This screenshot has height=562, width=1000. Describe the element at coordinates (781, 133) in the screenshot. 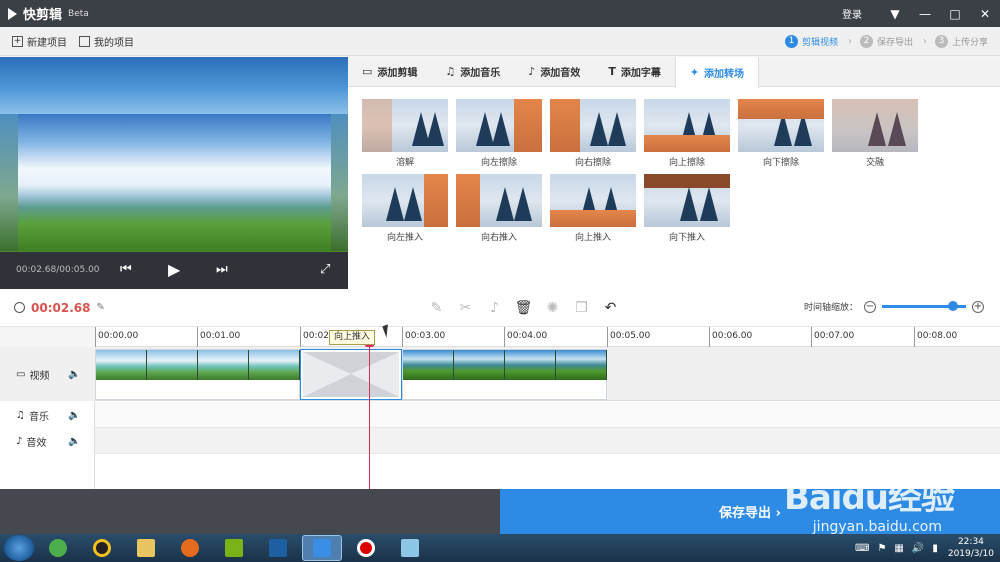

I see `transition-tile: 向下擦除` at that location.